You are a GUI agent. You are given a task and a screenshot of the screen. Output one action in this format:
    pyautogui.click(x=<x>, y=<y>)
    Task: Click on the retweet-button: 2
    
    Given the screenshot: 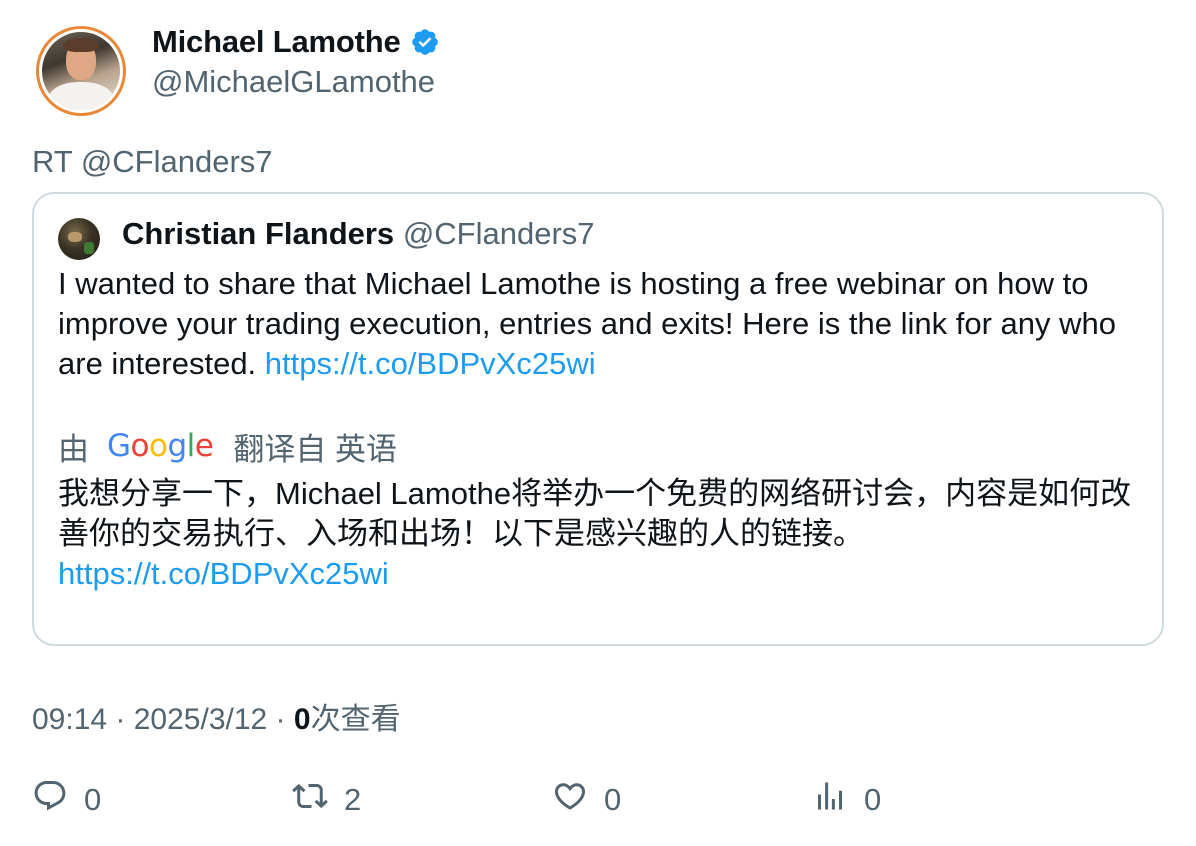 What is the action you would take?
    pyautogui.click(x=326, y=800)
    